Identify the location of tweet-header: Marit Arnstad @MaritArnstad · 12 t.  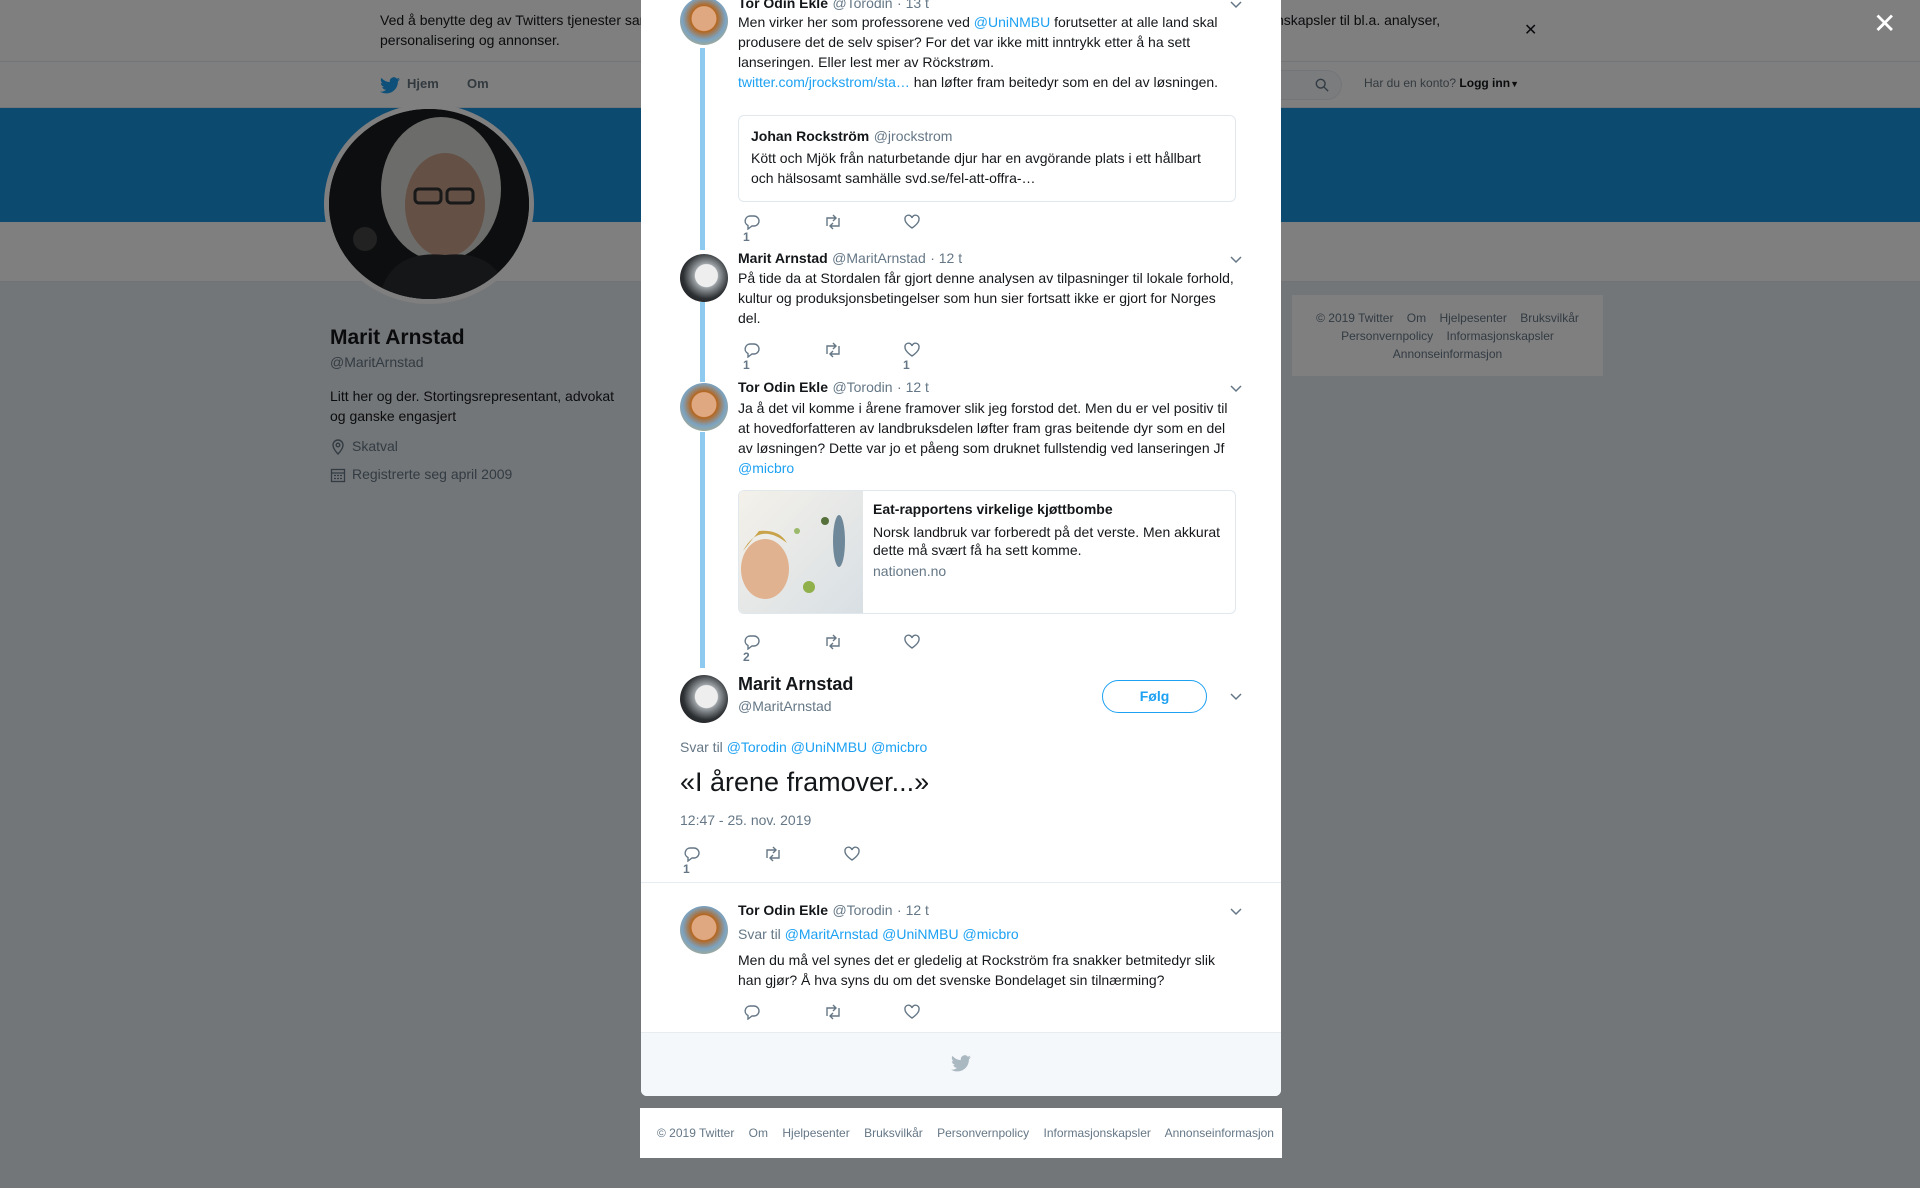
(850, 259).